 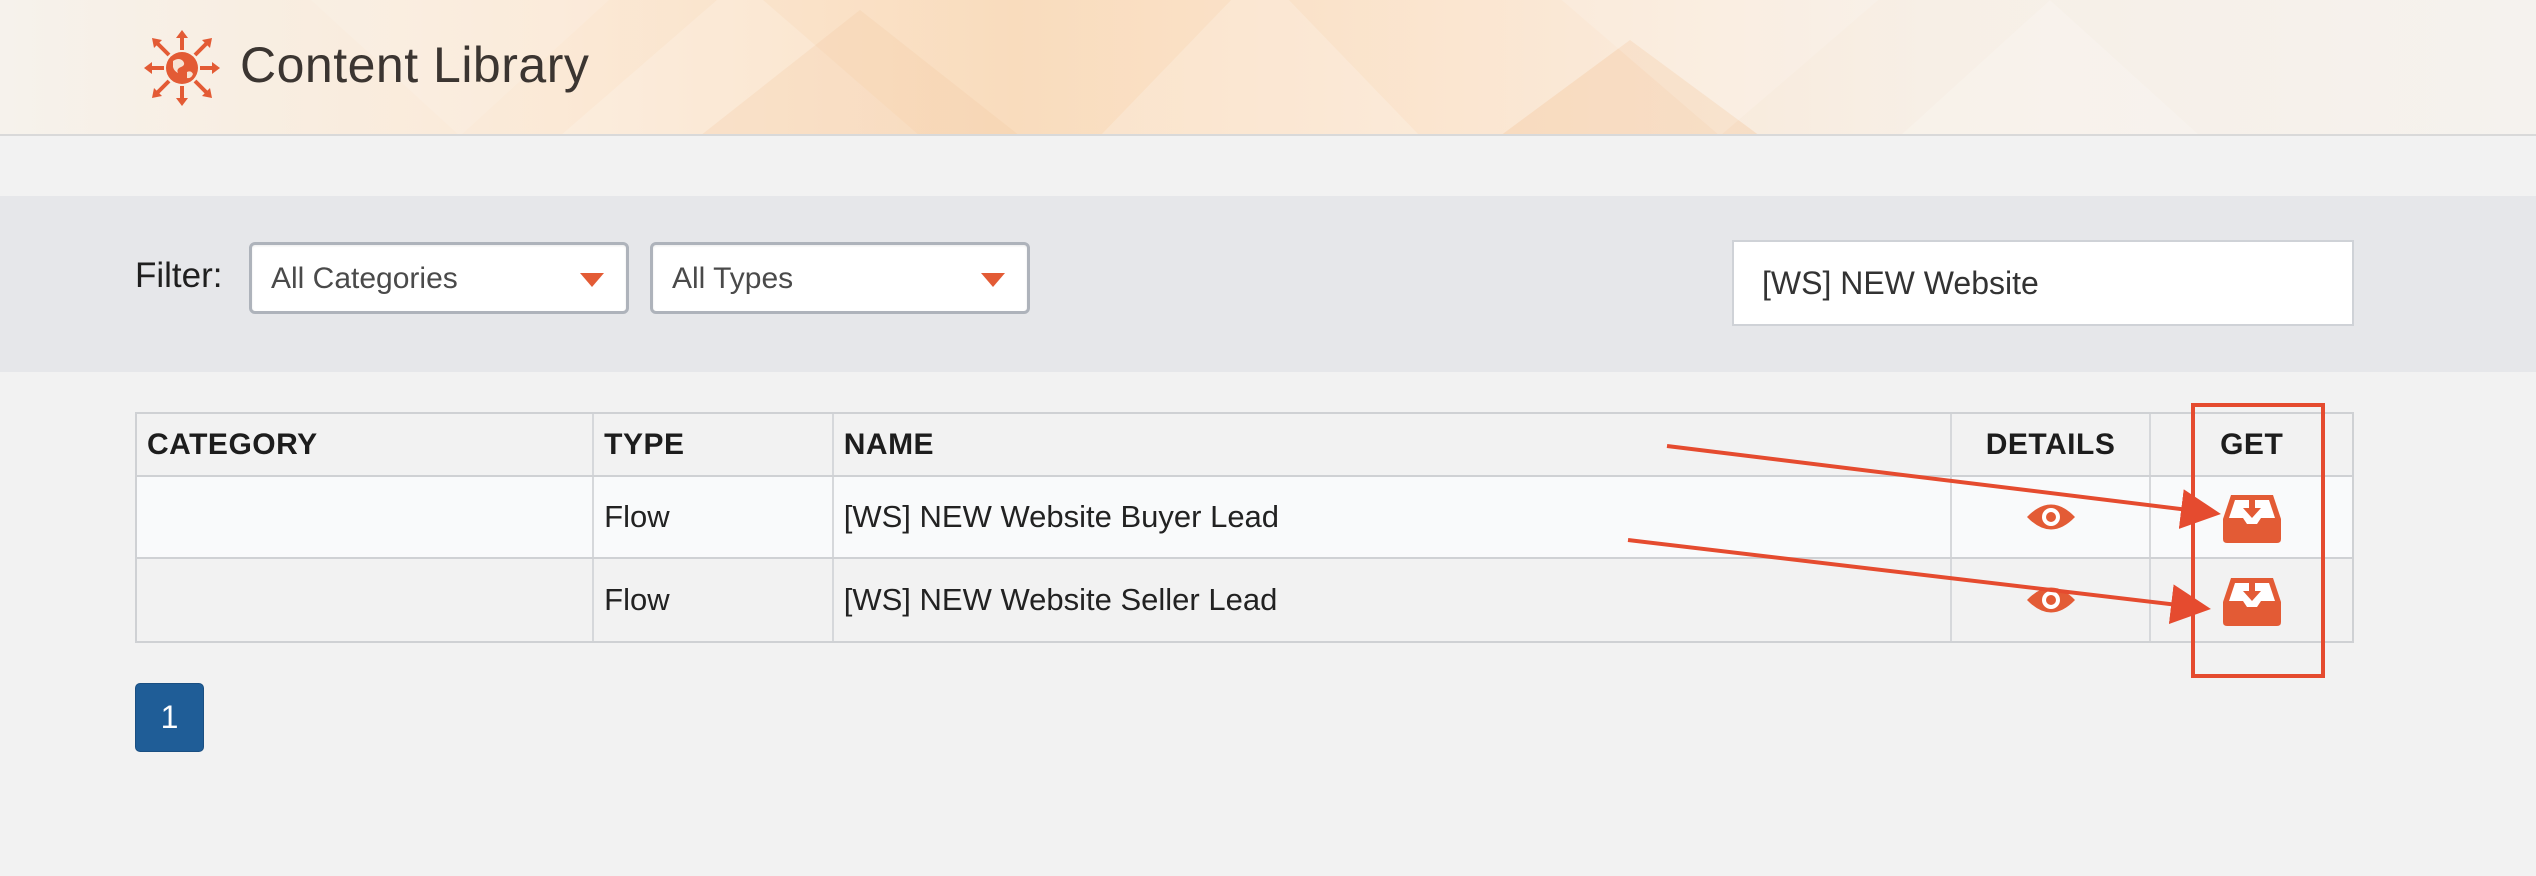 What do you see at coordinates (179, 275) in the screenshot?
I see `filter-label: Filter:` at bounding box center [179, 275].